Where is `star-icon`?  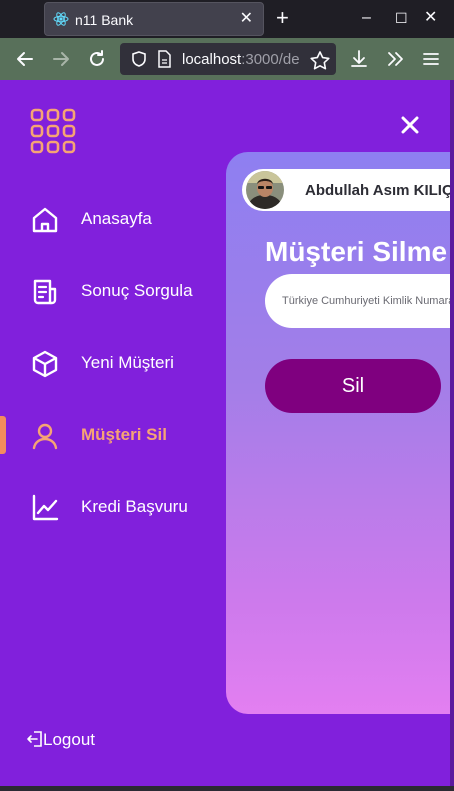
star-icon is located at coordinates (320, 61).